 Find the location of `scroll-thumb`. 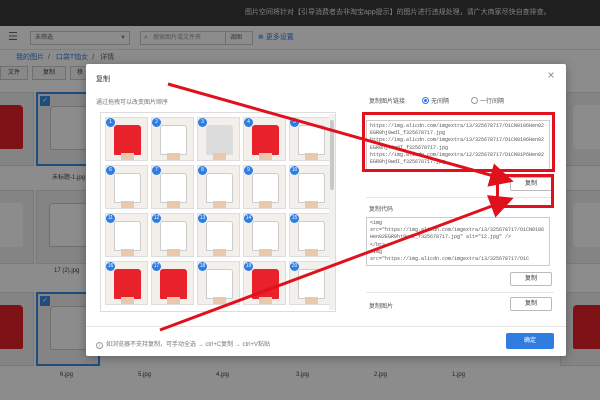

scroll-thumb is located at coordinates (332, 155).